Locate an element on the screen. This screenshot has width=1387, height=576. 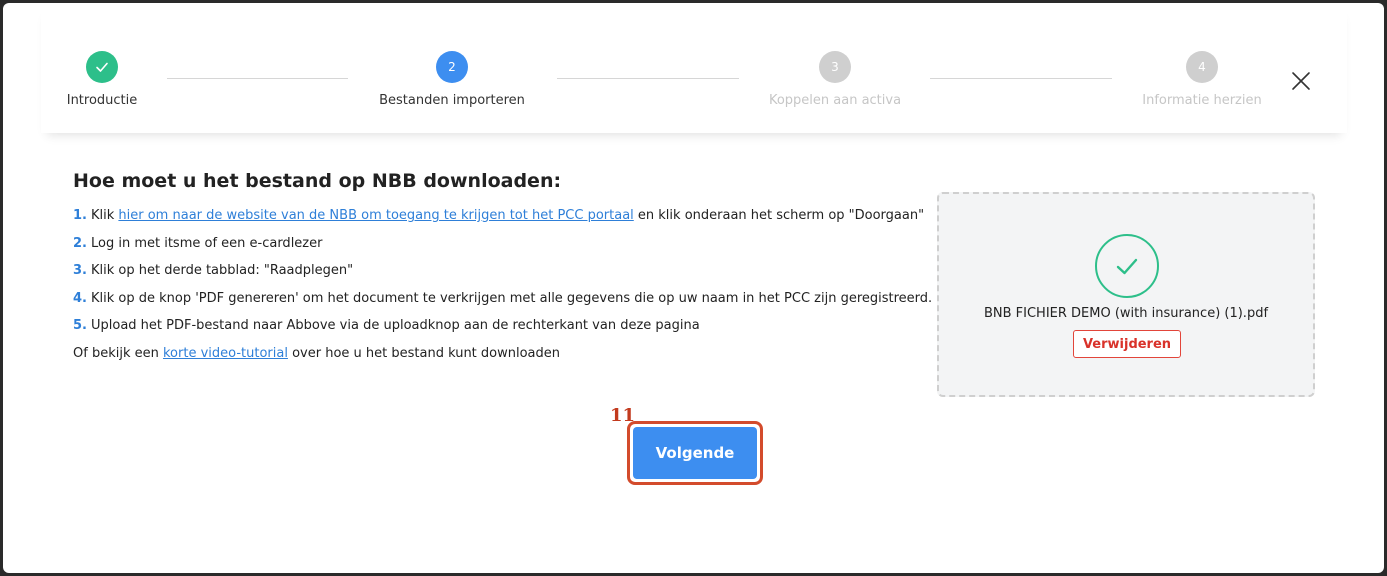
step-label: Koppelen aan activa is located at coordinates (835, 100).